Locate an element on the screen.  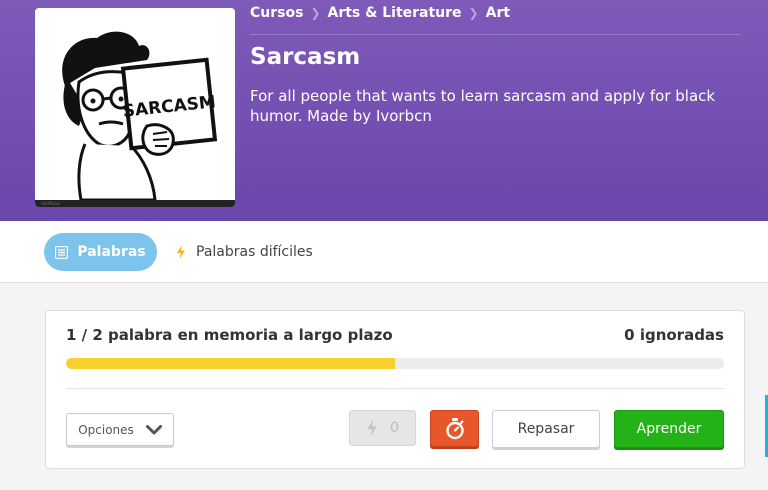
learn-label: Aprender is located at coordinates (669, 429).